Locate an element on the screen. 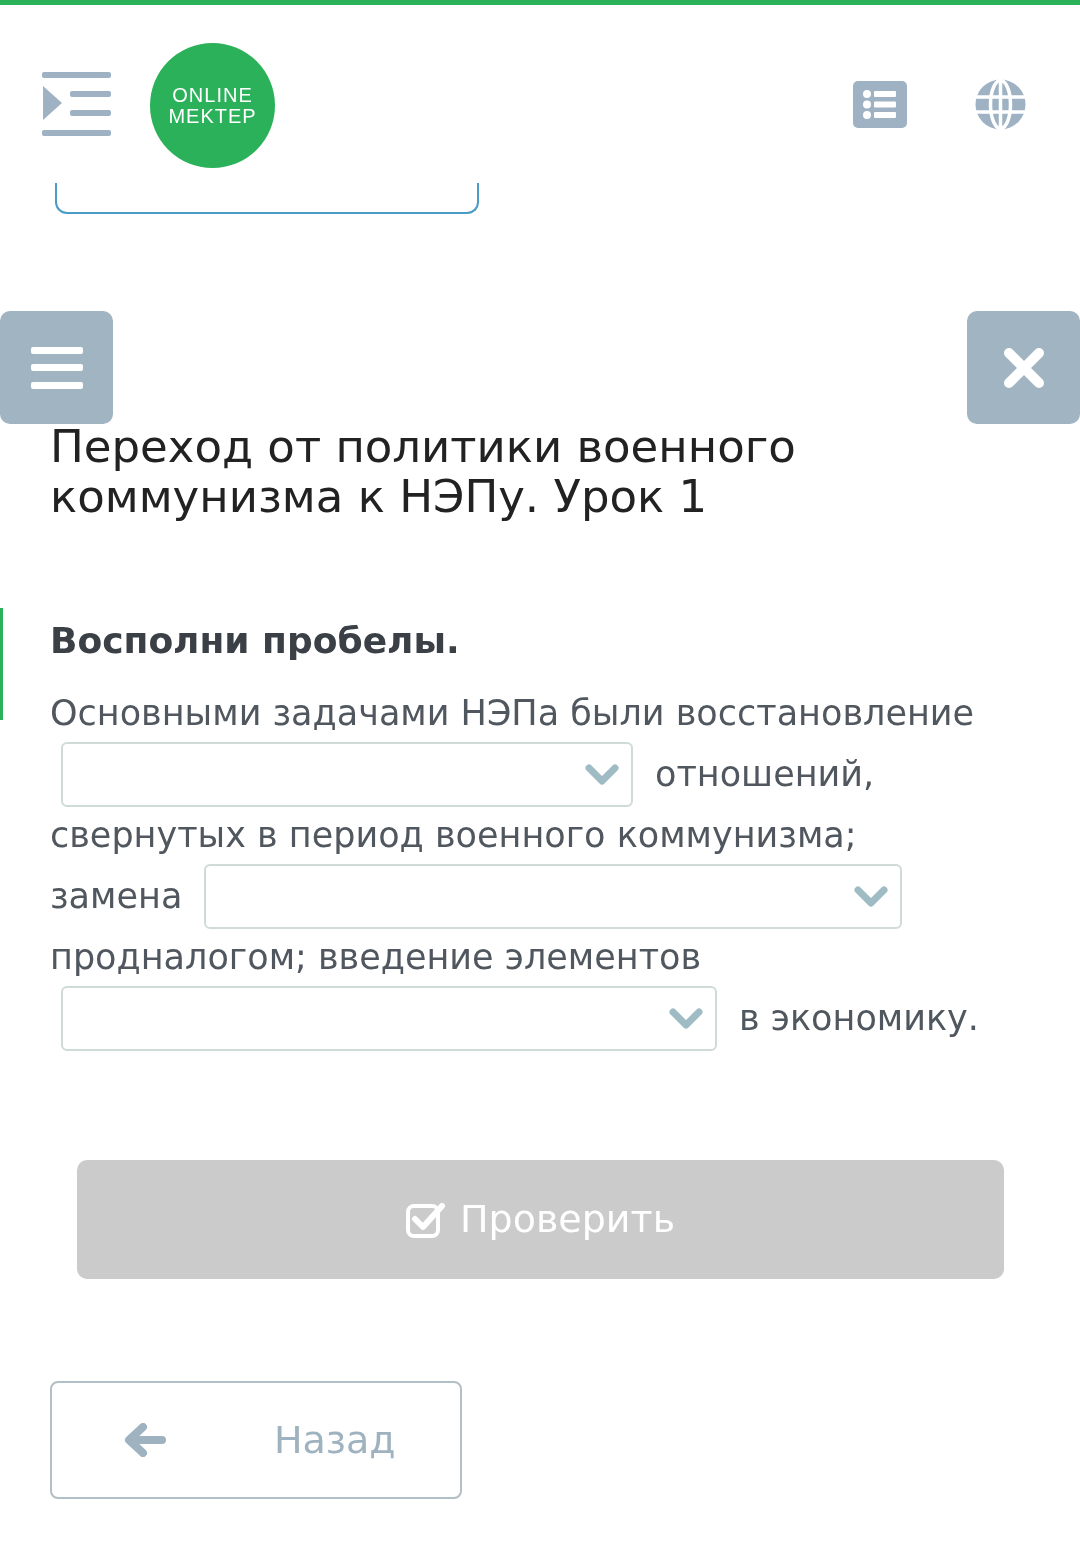 The width and height of the screenshot is (1080, 1564). close-button is located at coordinates (1023, 367).